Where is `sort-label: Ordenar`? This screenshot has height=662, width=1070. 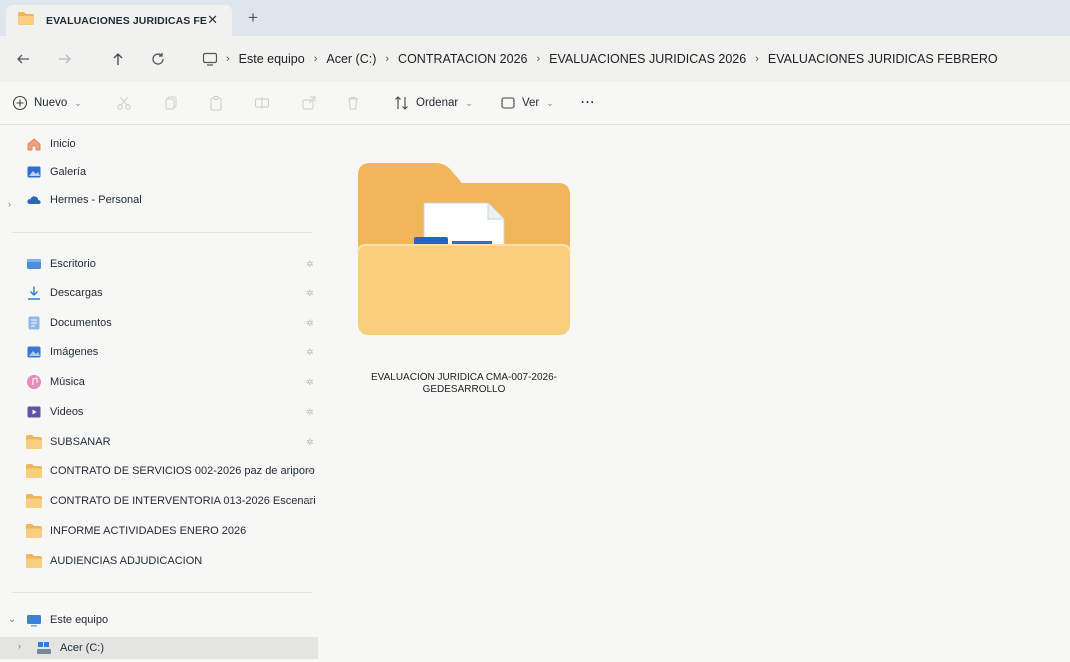 sort-label: Ordenar is located at coordinates (437, 103).